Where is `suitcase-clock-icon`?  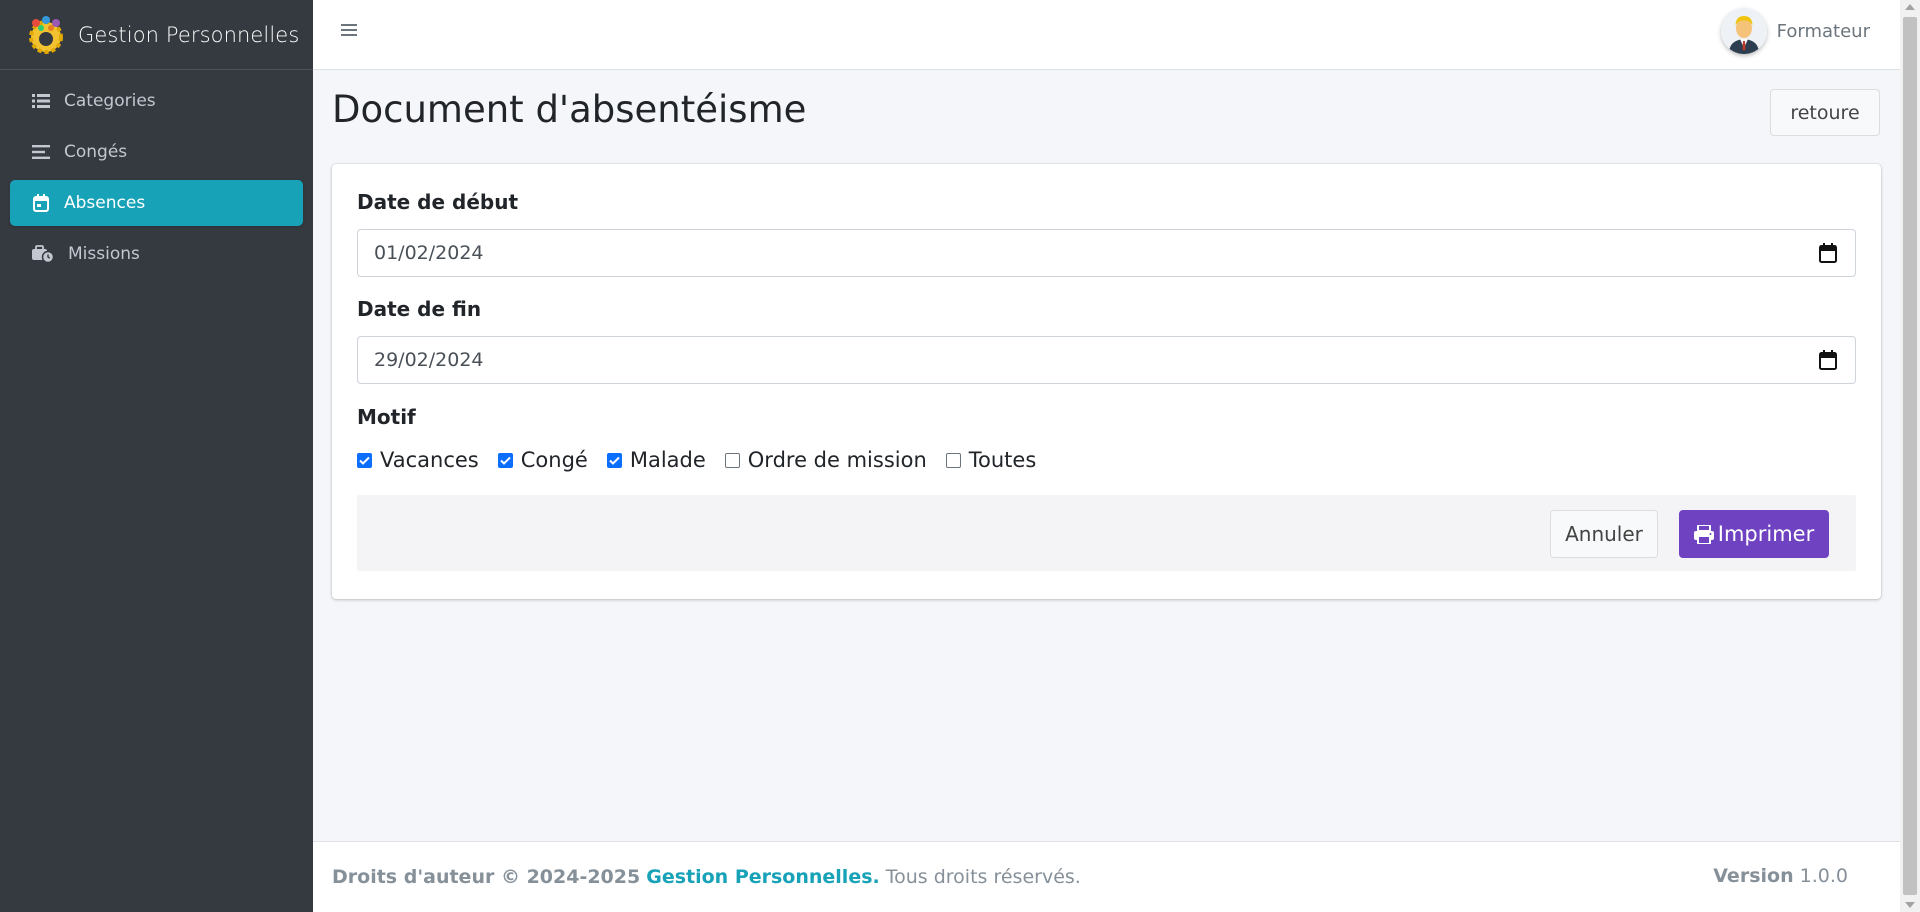
suitcase-clock-icon is located at coordinates (43, 254).